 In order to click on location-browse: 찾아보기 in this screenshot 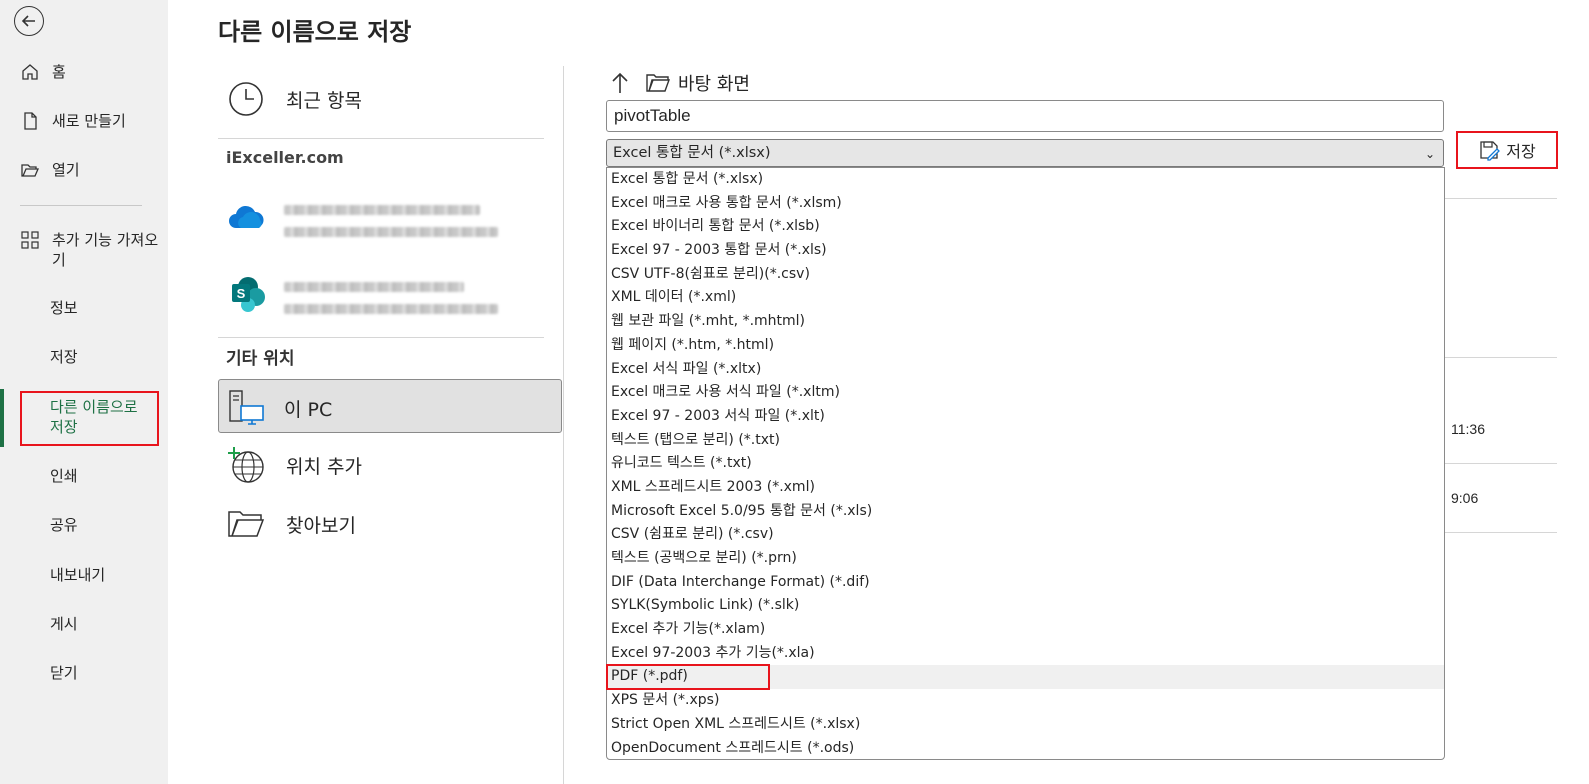, I will do `click(287, 524)`.